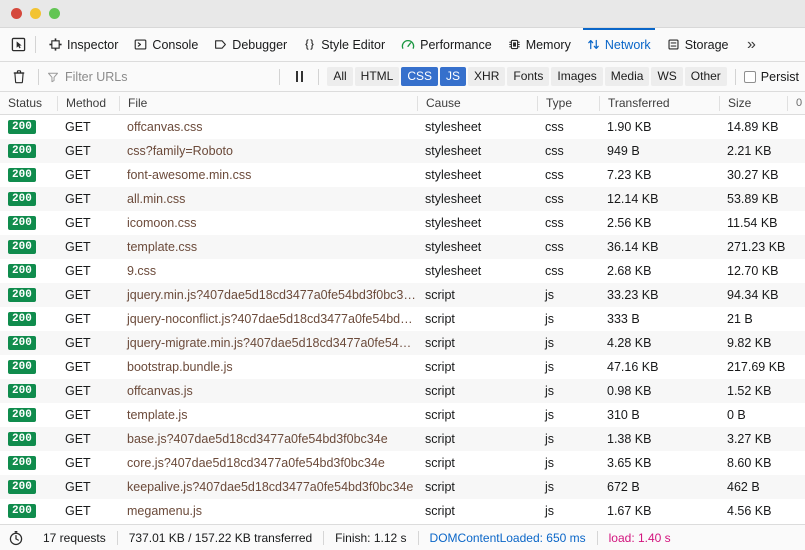  I want to click on filter-js: JS, so click(453, 76).